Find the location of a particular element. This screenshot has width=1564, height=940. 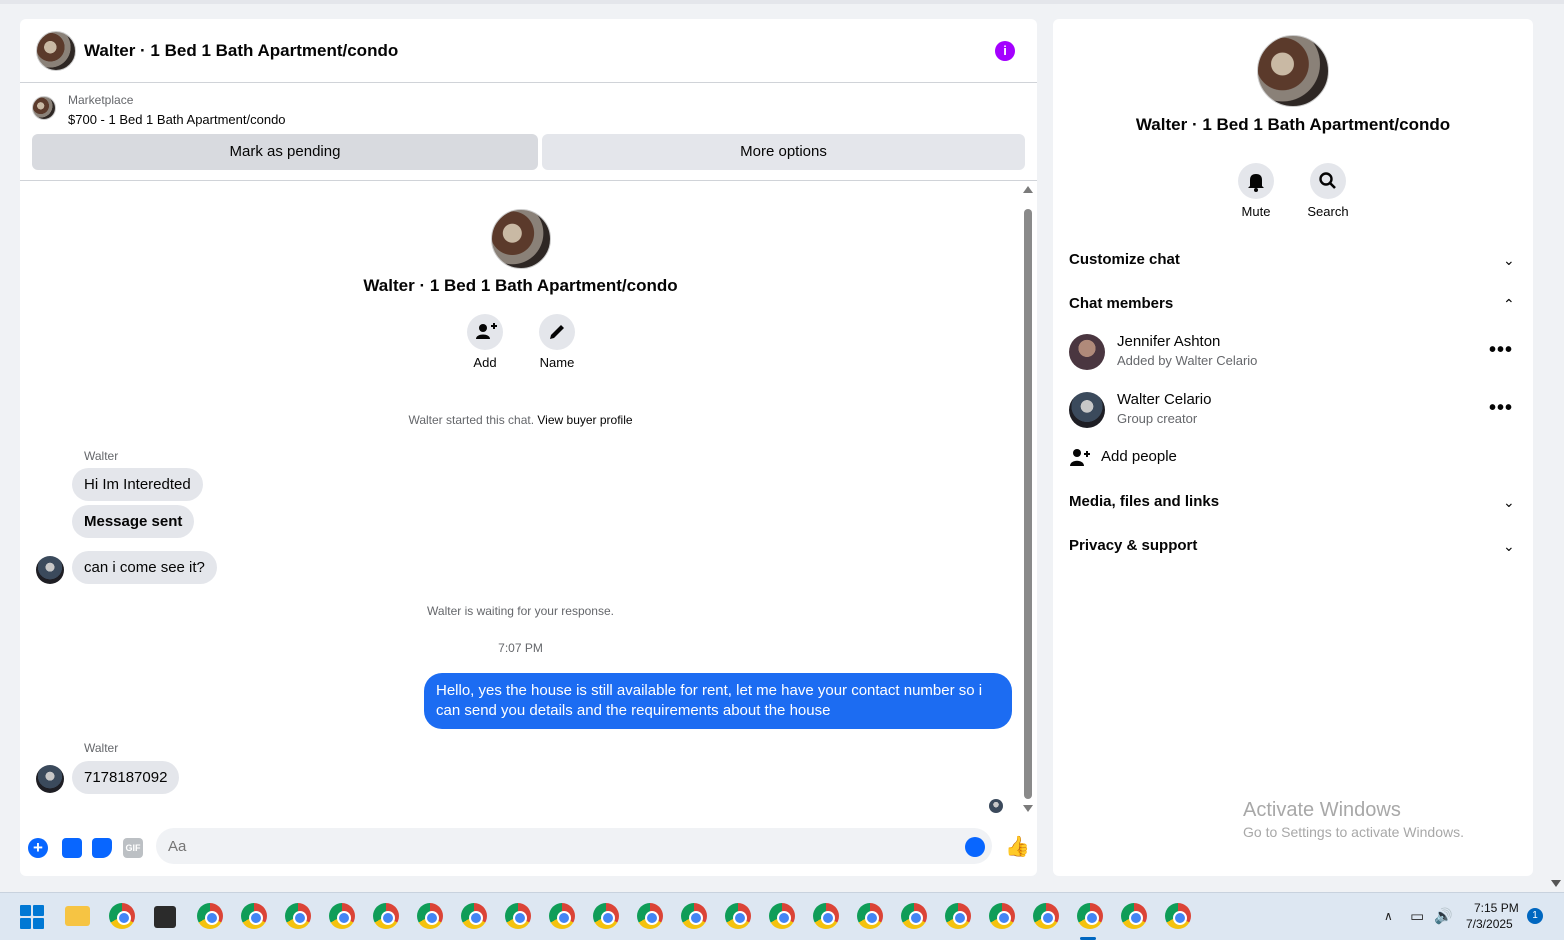

mute-button is located at coordinates (1256, 181).